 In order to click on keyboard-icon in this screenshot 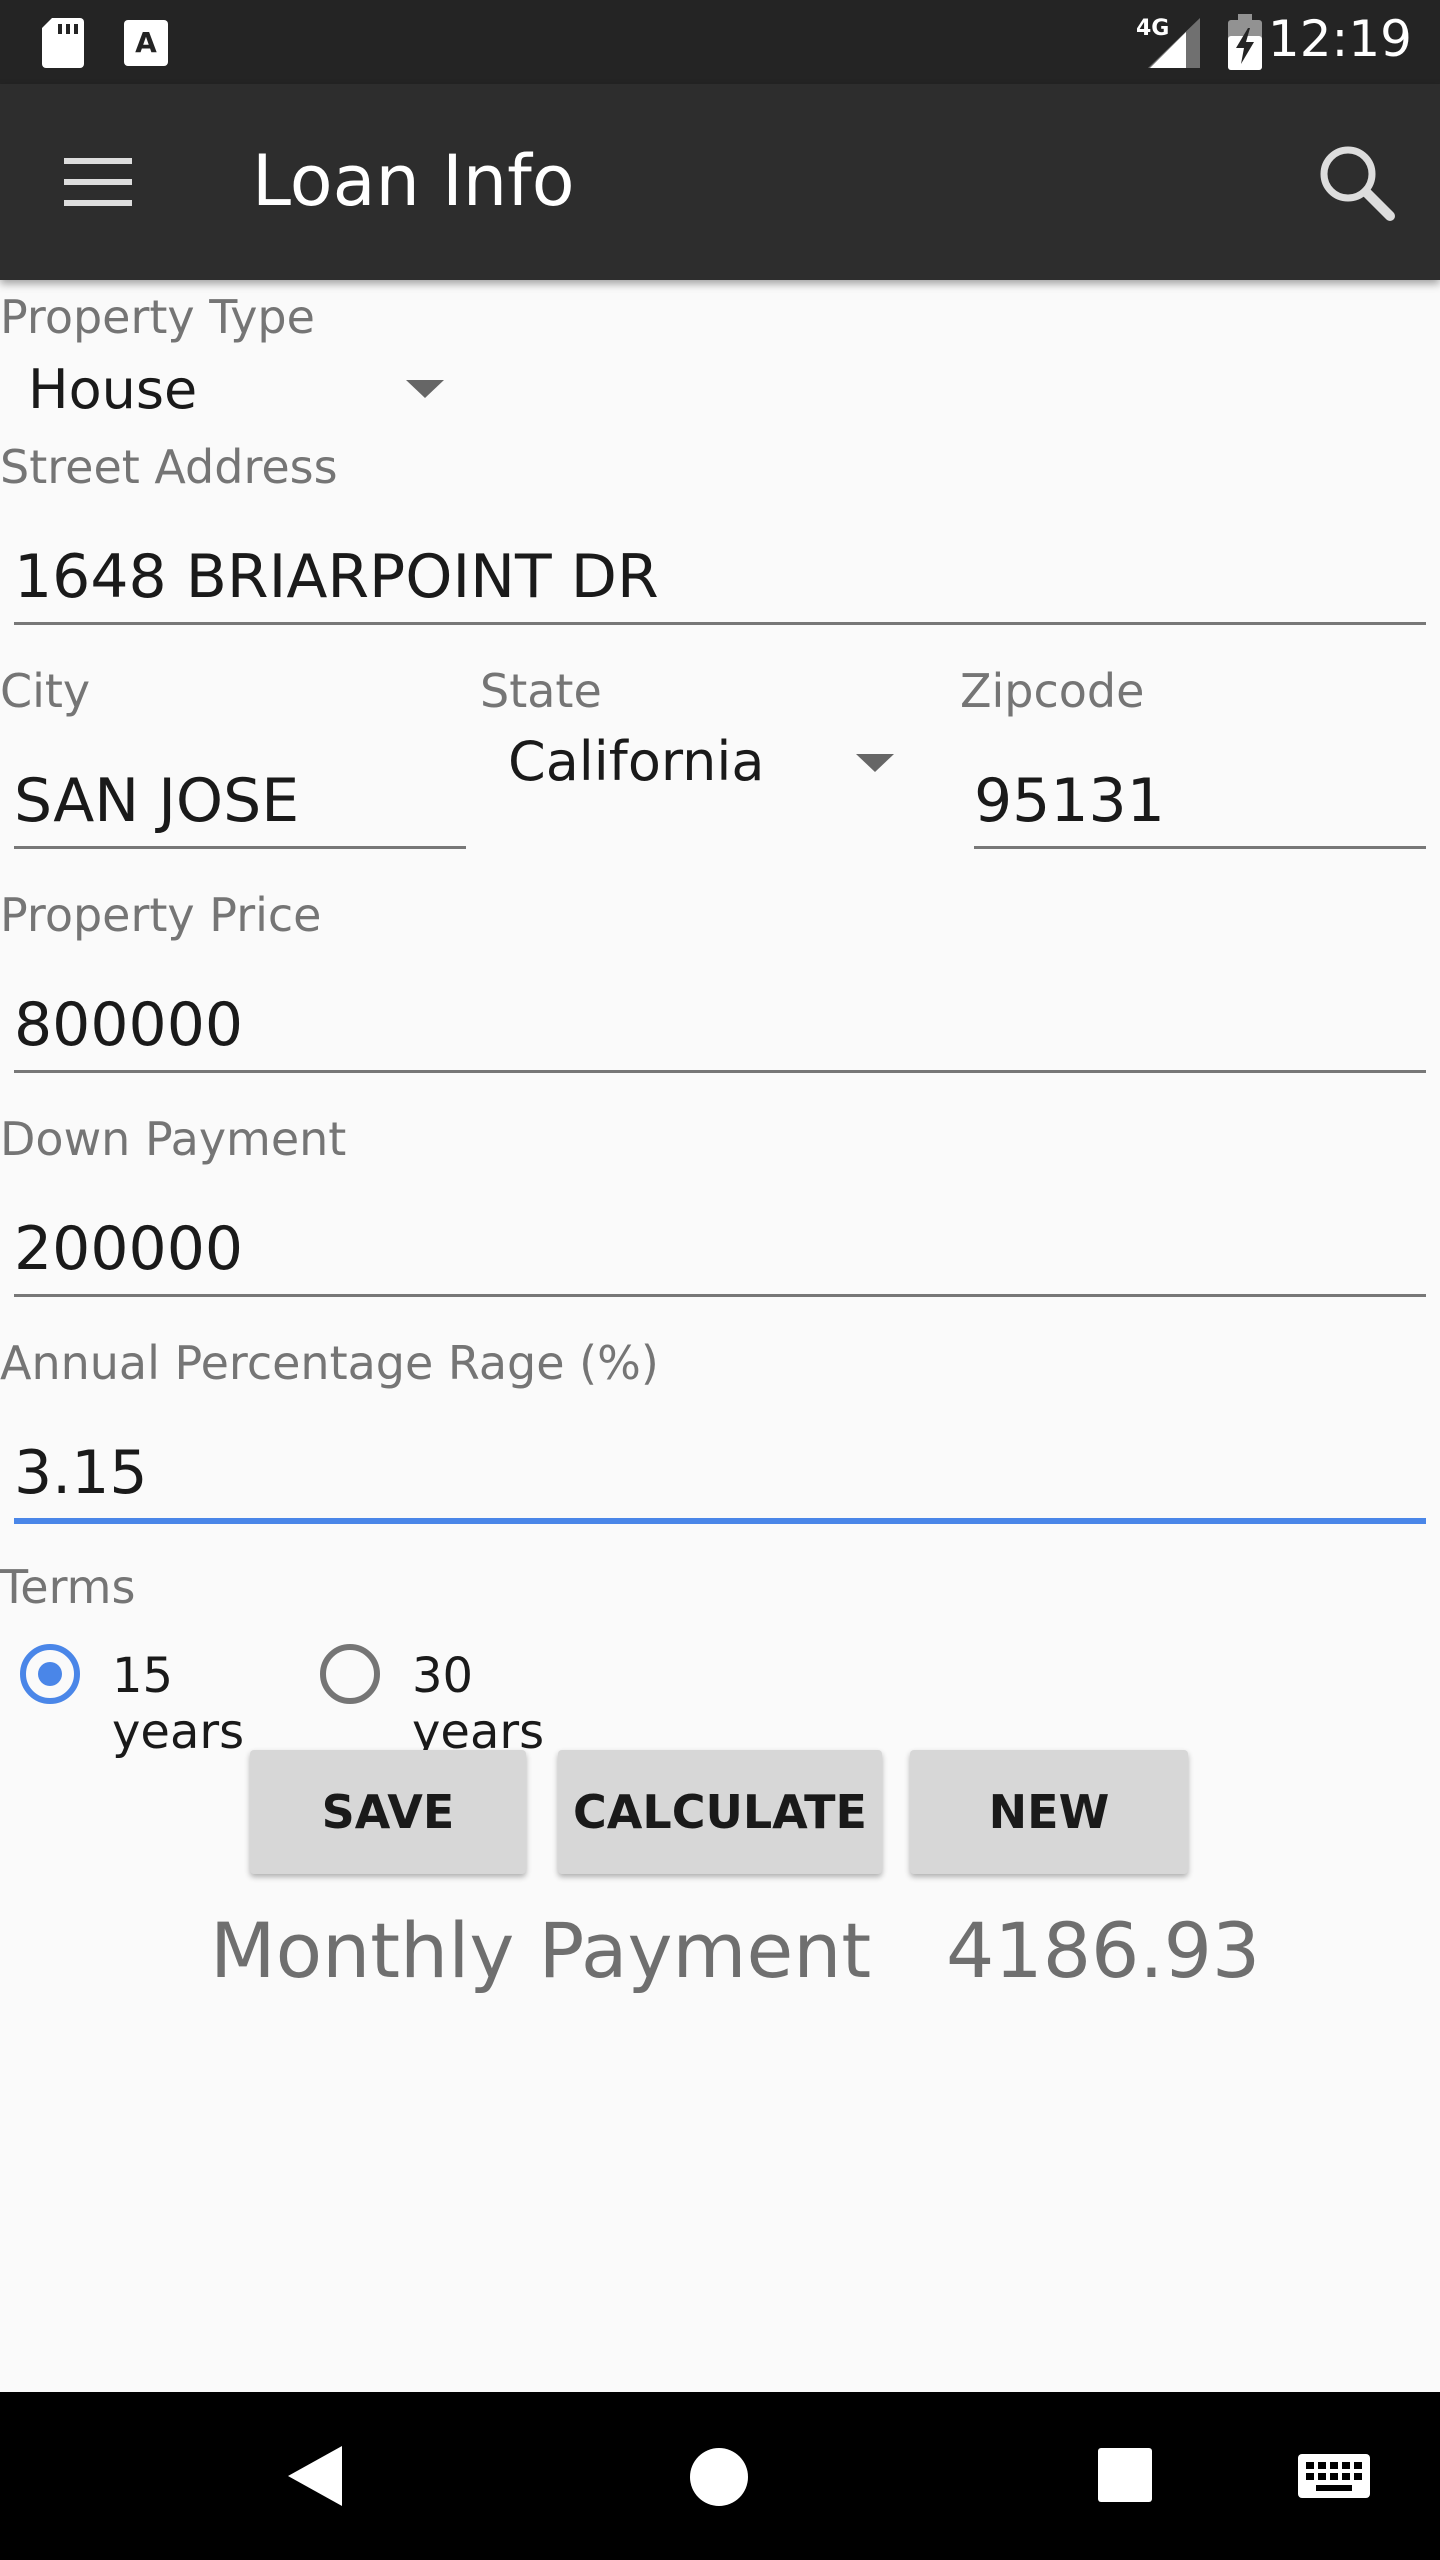, I will do `click(1334, 2476)`.